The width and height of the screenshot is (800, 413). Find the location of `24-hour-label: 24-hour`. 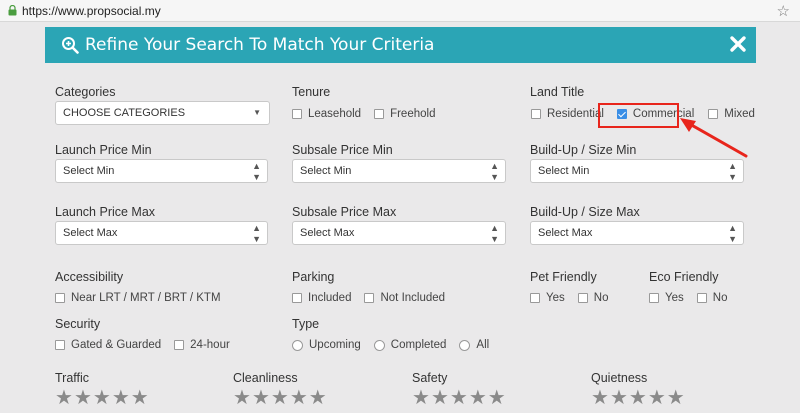

24-hour-label: 24-hour is located at coordinates (210, 345).